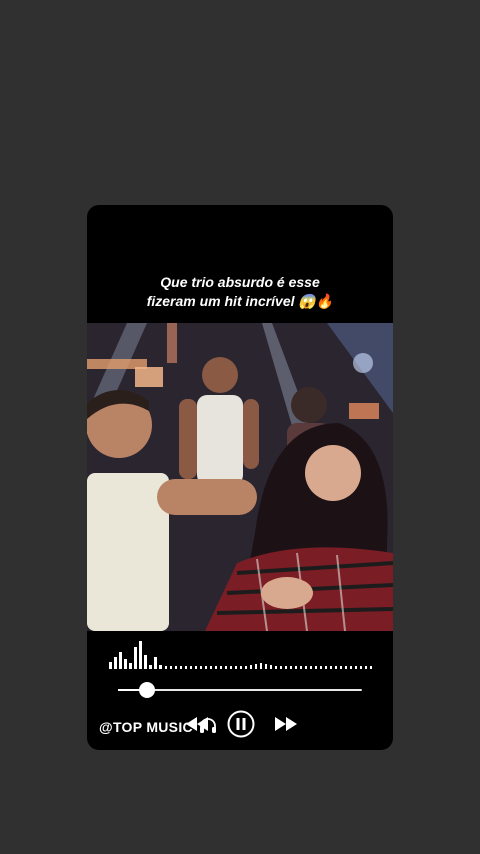  Describe the element at coordinates (208, 725) in the screenshot. I see `headphones-icon` at that location.